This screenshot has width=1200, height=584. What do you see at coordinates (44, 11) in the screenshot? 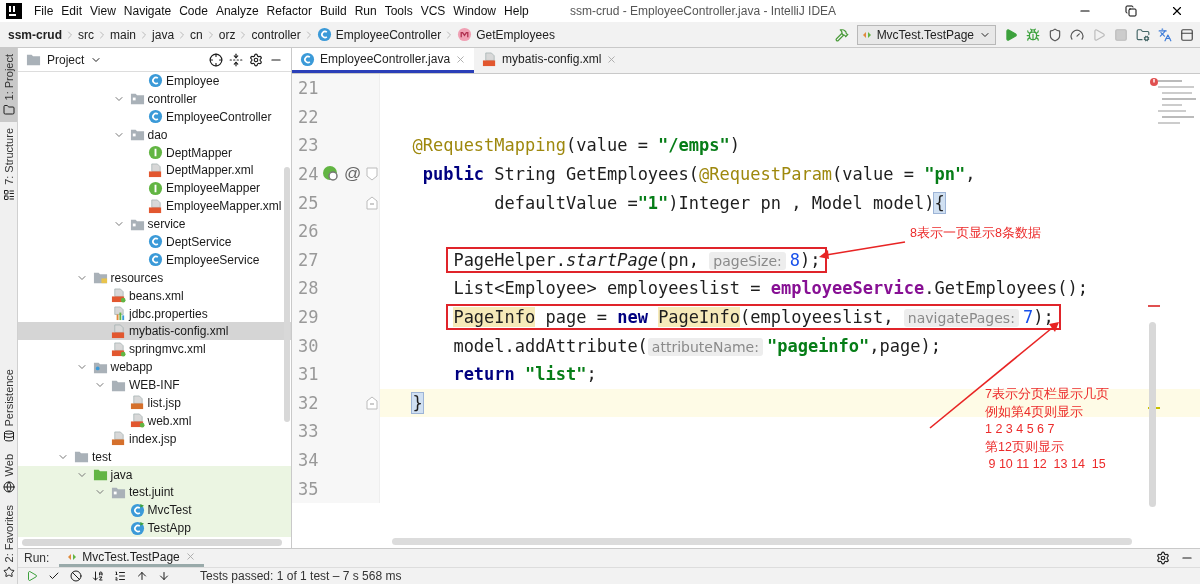
I see `menu-item: File` at bounding box center [44, 11].